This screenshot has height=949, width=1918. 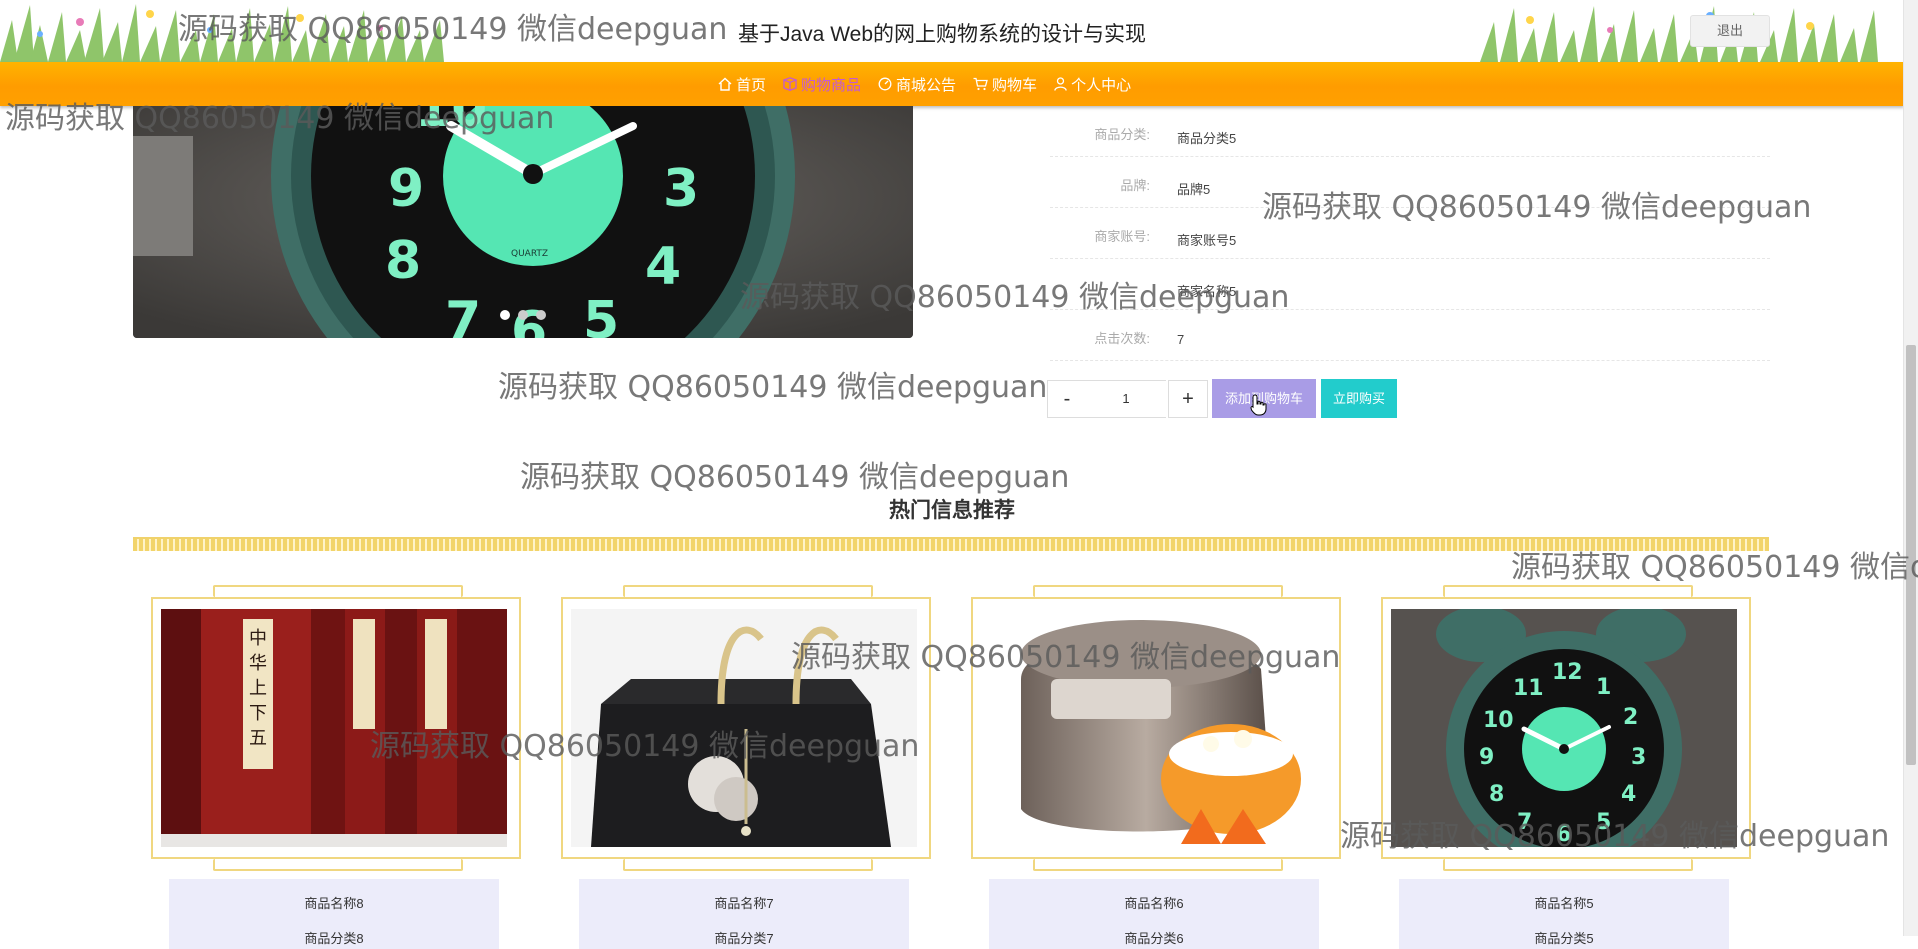 I want to click on svg-text: 11, so click(x=1528, y=688).